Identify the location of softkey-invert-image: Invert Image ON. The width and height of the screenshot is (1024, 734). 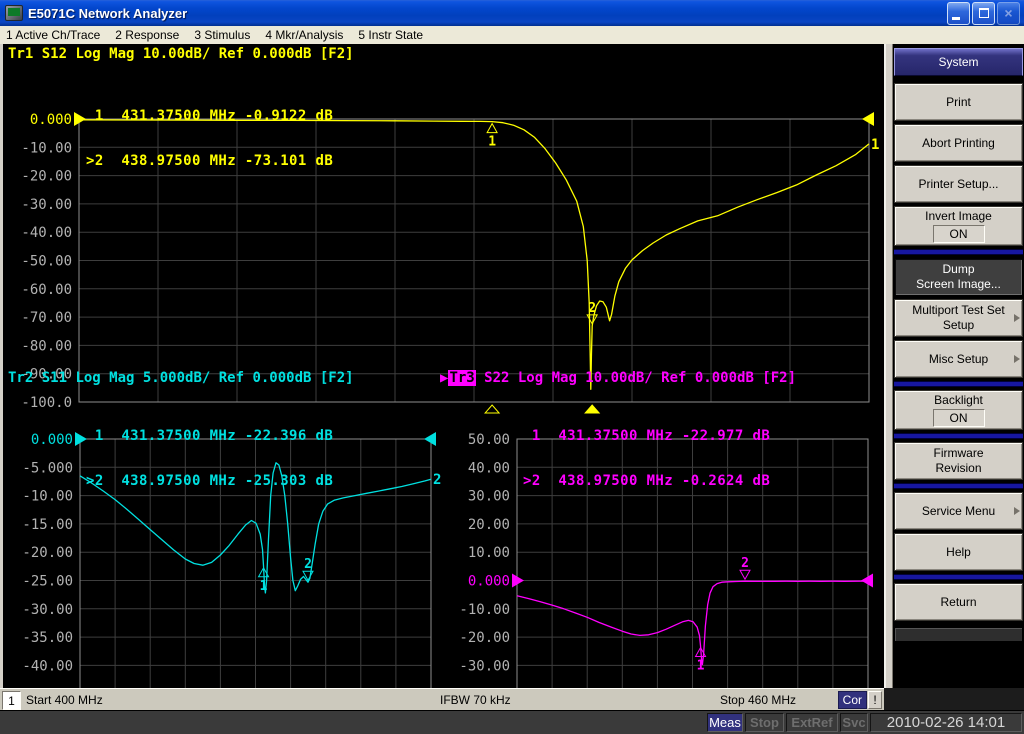
(958, 226).